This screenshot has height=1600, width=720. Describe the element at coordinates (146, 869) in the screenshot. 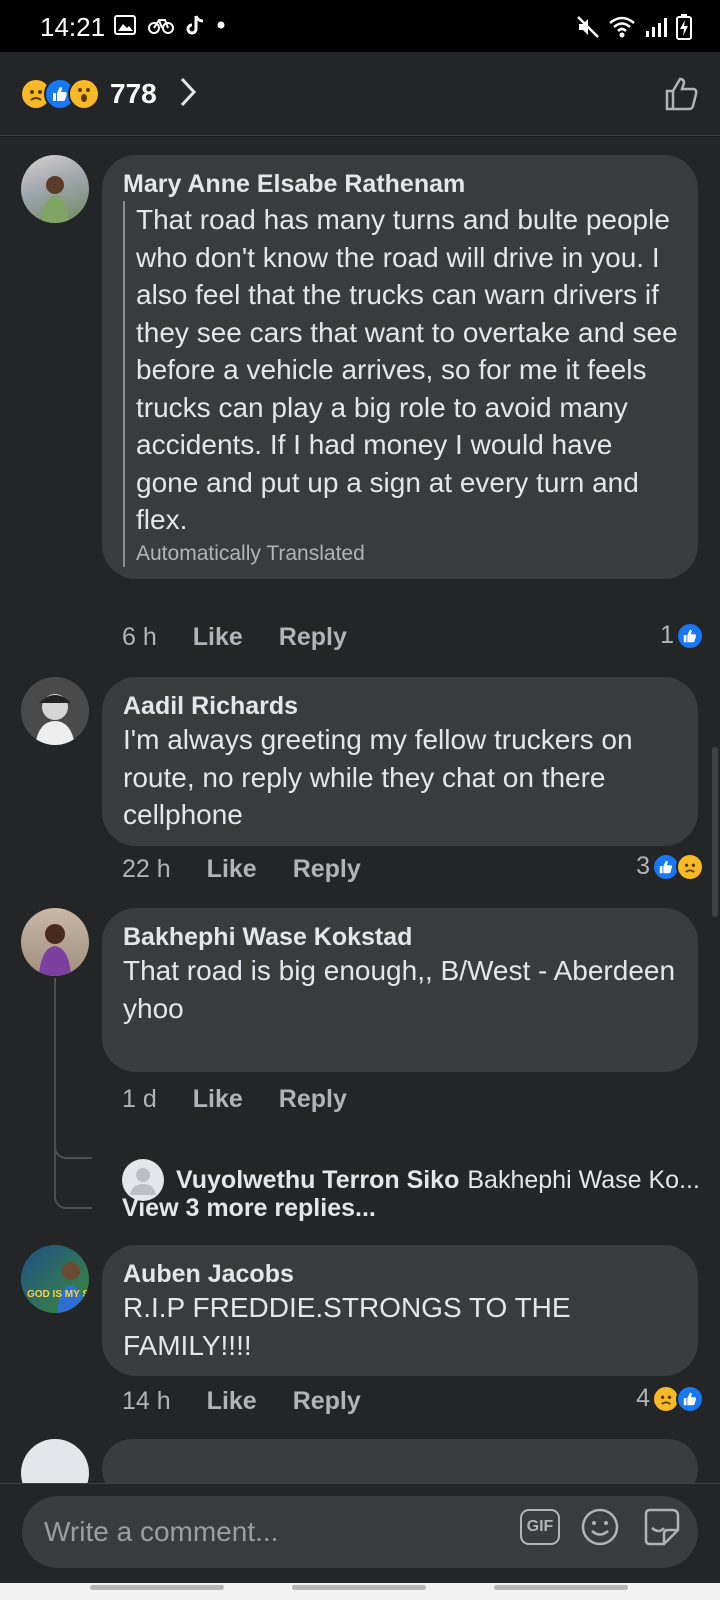

I see `comment-age: 22 h` at that location.